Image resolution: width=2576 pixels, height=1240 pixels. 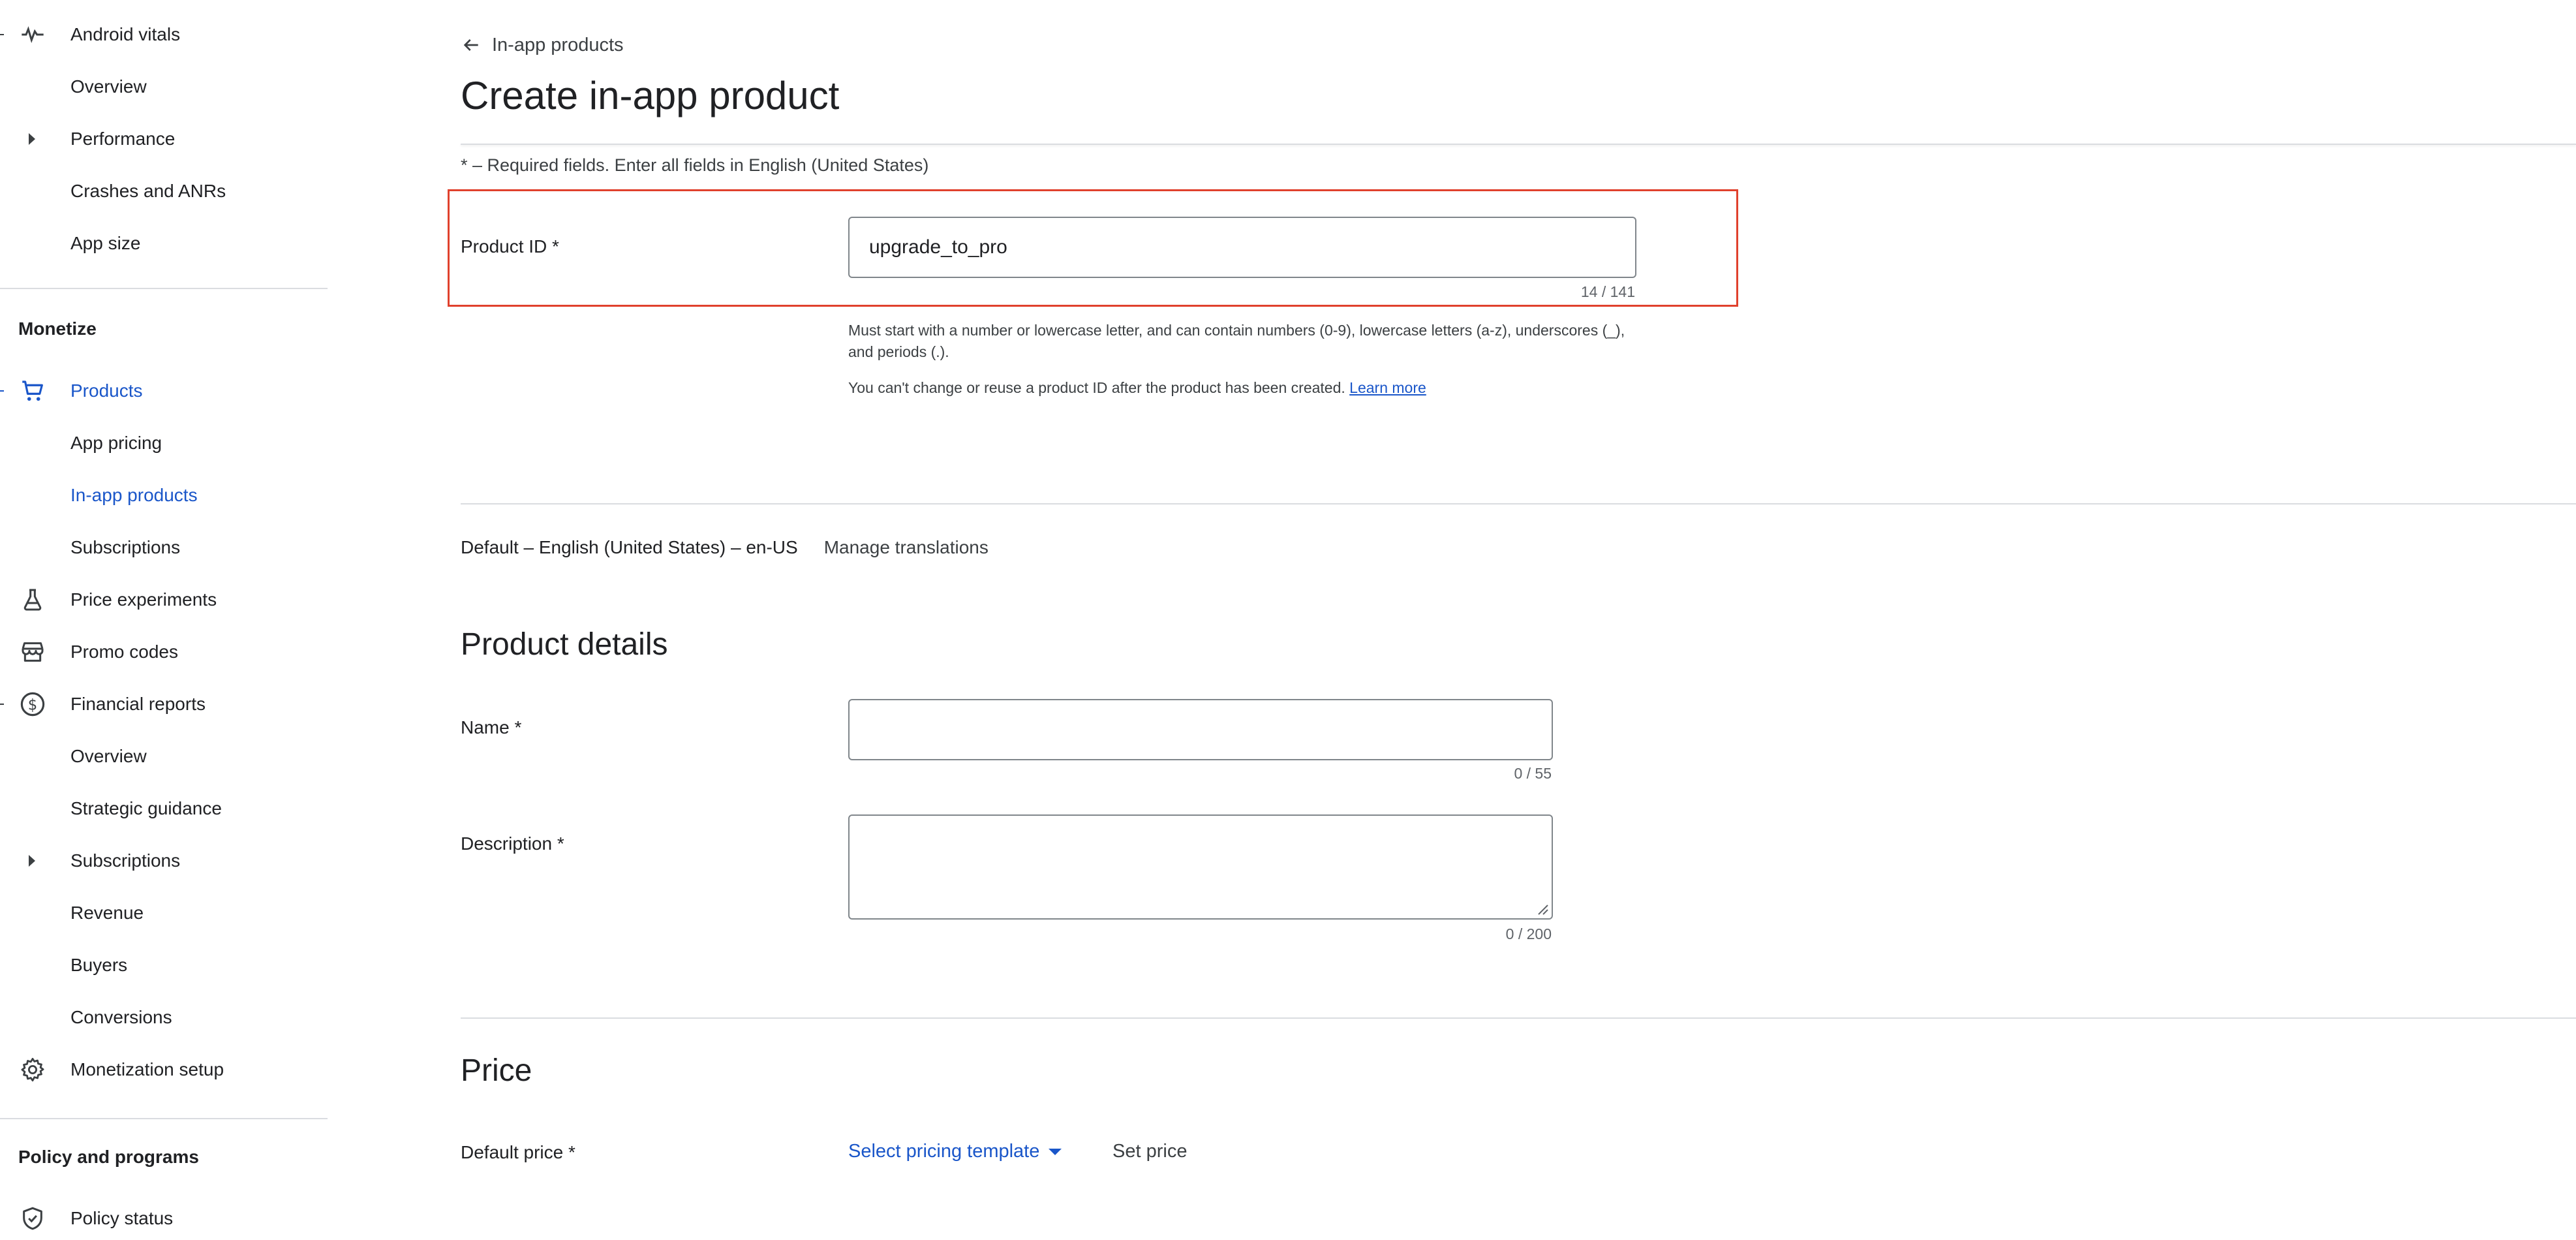 I want to click on product-id-input: upgrade_to_pro, so click(x=1242, y=248).